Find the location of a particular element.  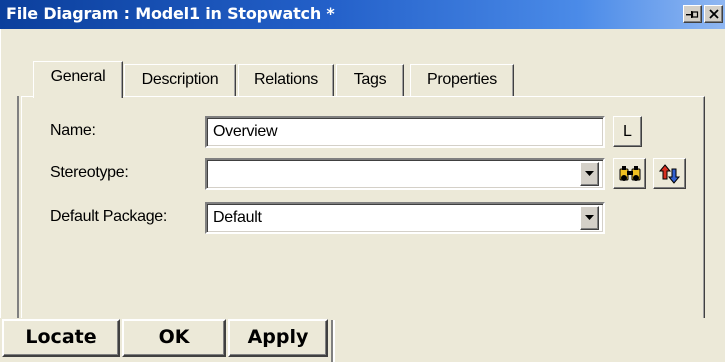

stereotype-dropdown is located at coordinates (405, 174).